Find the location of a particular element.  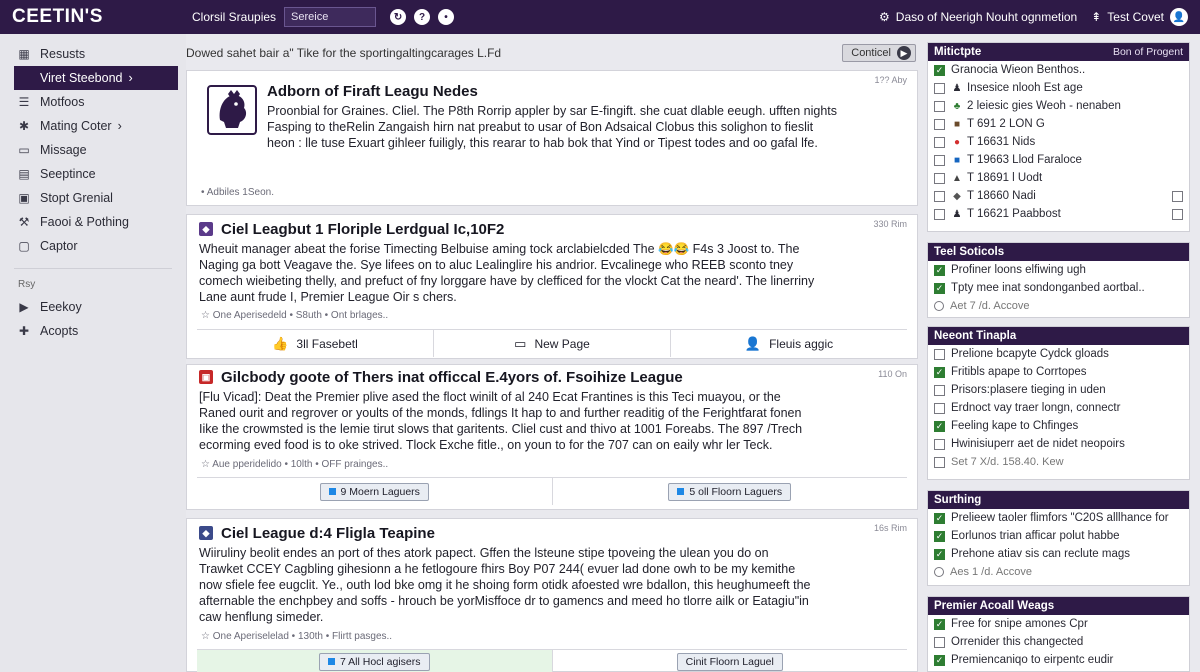

sidebar-item-motfoos: ☰ Motfoos is located at coordinates (93, 102).